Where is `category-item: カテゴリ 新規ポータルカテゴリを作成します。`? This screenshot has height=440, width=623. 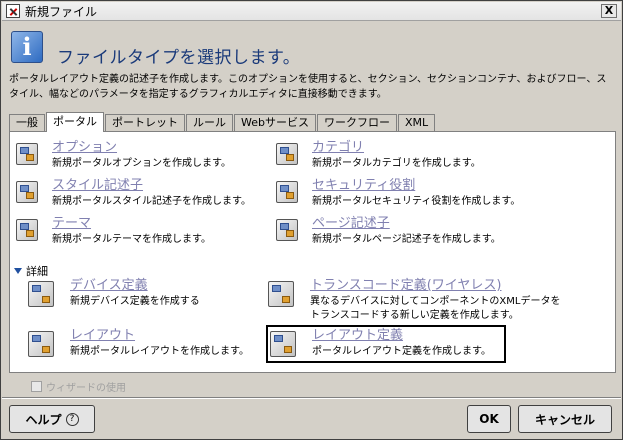 category-item: カテゴリ 新規ポータルカテゴリを作成します。 is located at coordinates (378, 155).